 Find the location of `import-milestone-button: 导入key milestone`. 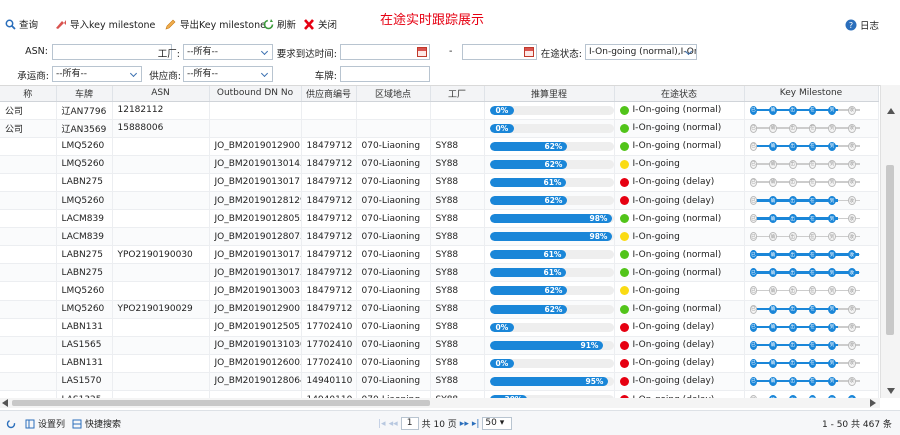

import-milestone-button: 导入key milestone is located at coordinates (105, 24).